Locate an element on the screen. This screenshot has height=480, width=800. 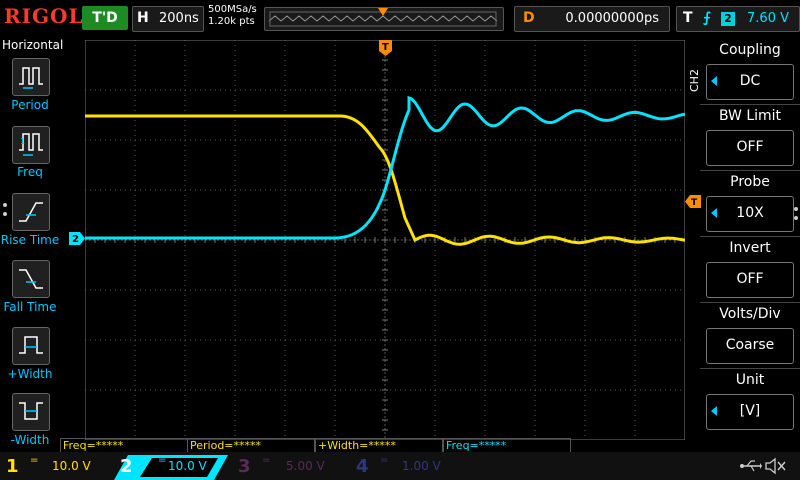
measure-neg-width-button is located at coordinates (31, 412).